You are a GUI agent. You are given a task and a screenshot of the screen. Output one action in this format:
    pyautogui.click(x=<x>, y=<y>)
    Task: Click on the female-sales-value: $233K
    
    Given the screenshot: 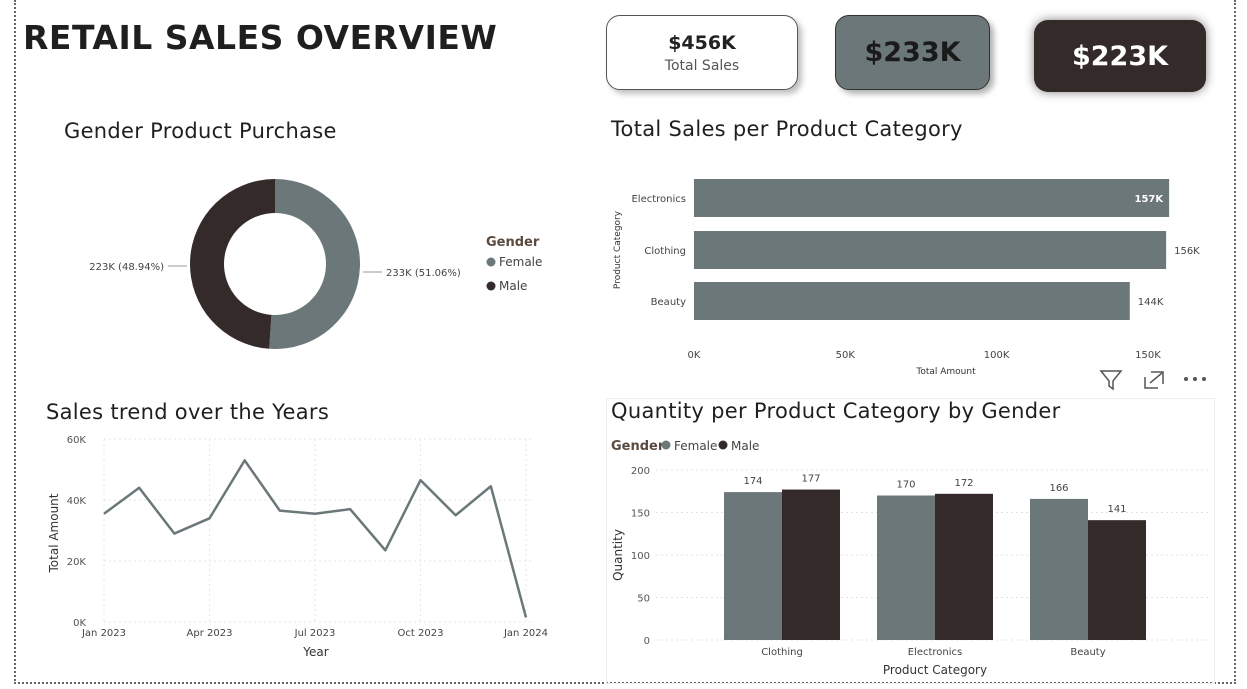 What is the action you would take?
    pyautogui.click(x=912, y=52)
    